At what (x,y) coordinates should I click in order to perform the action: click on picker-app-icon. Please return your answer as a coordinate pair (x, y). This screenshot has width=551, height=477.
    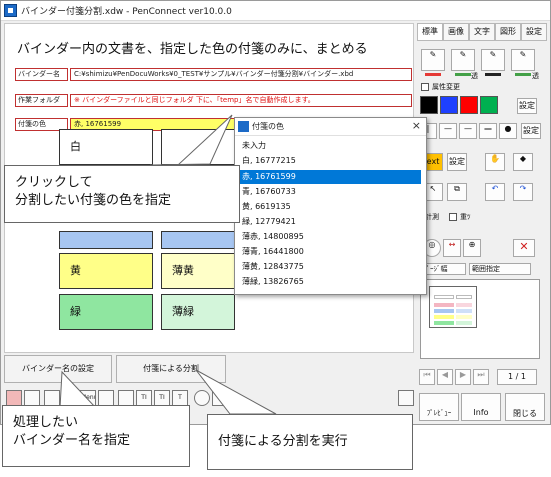
    Looking at the image, I should click on (243, 126).